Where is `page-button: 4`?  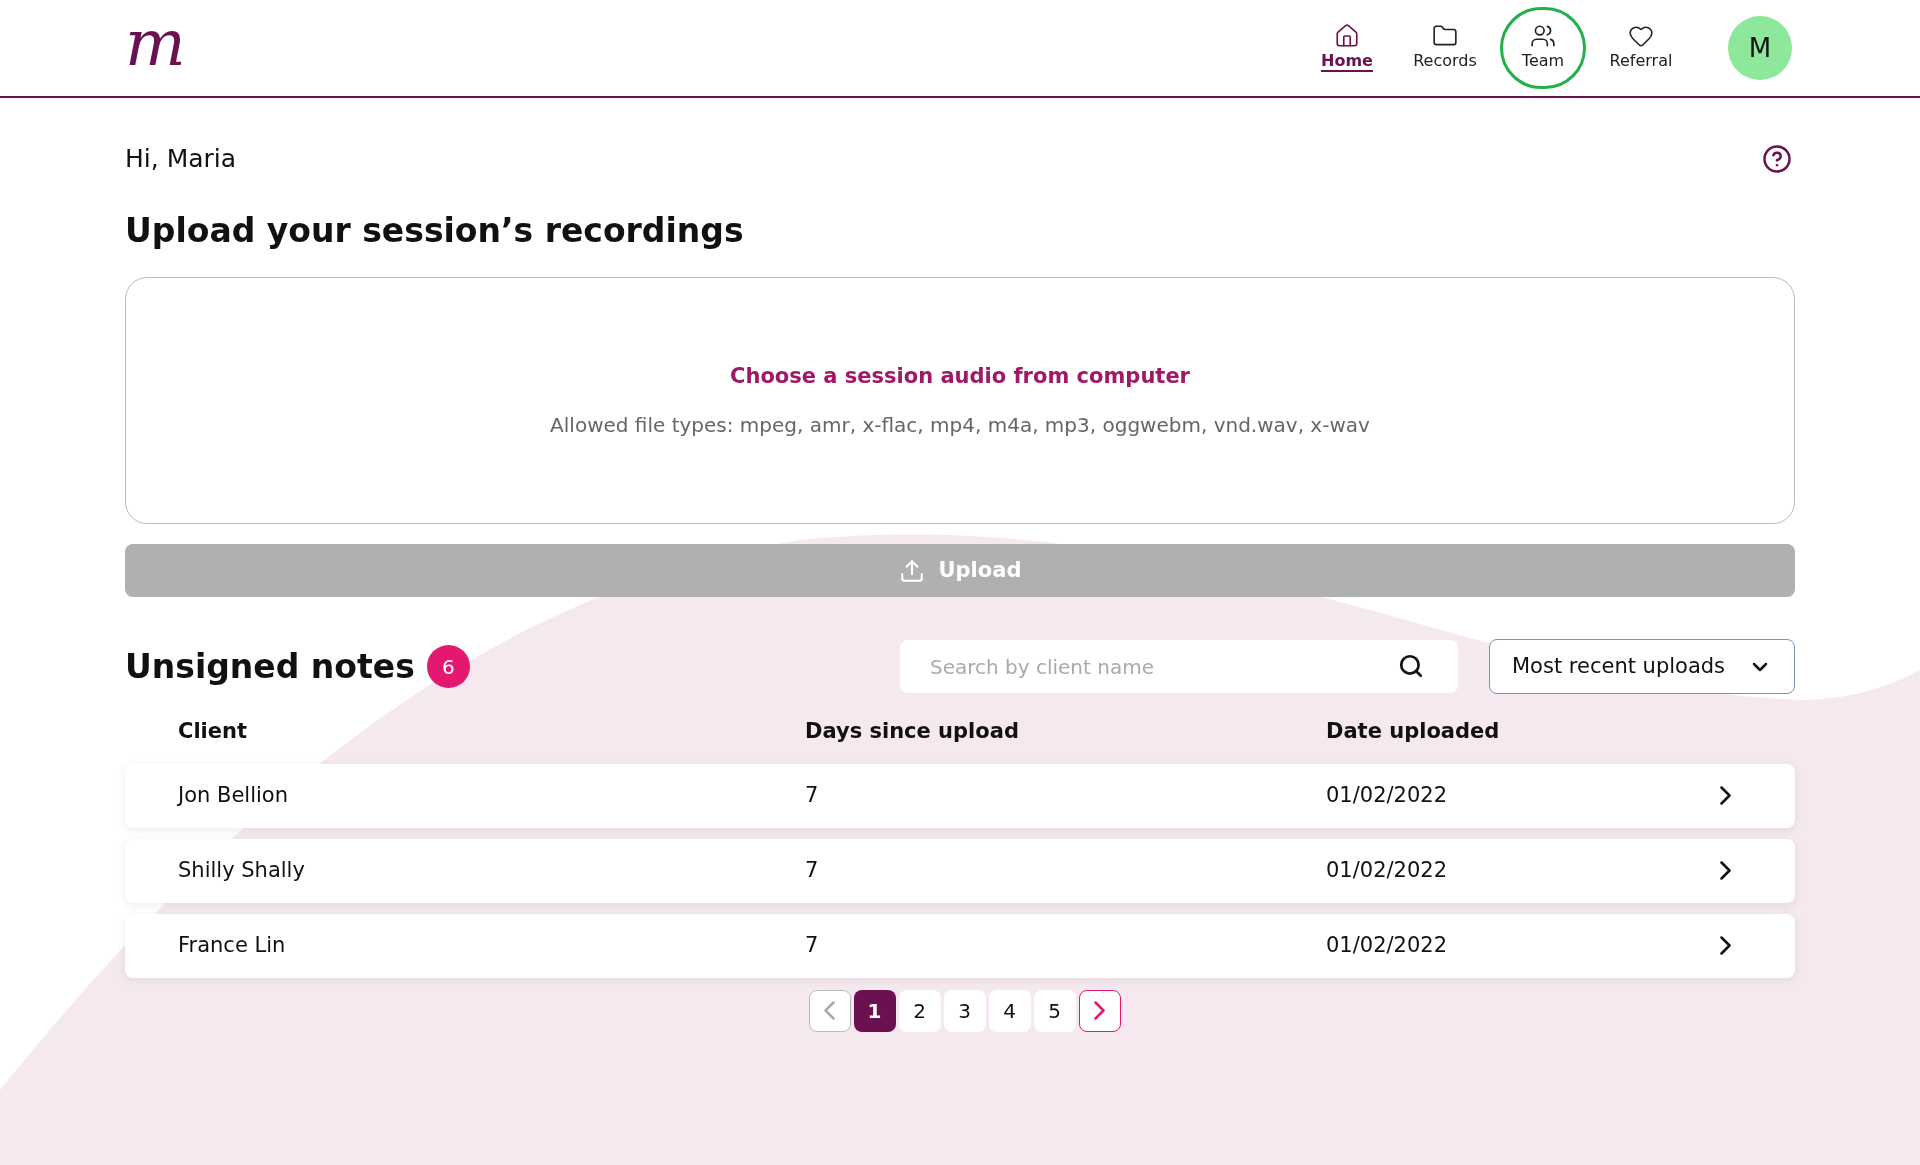
page-button: 4 is located at coordinates (1009, 1010).